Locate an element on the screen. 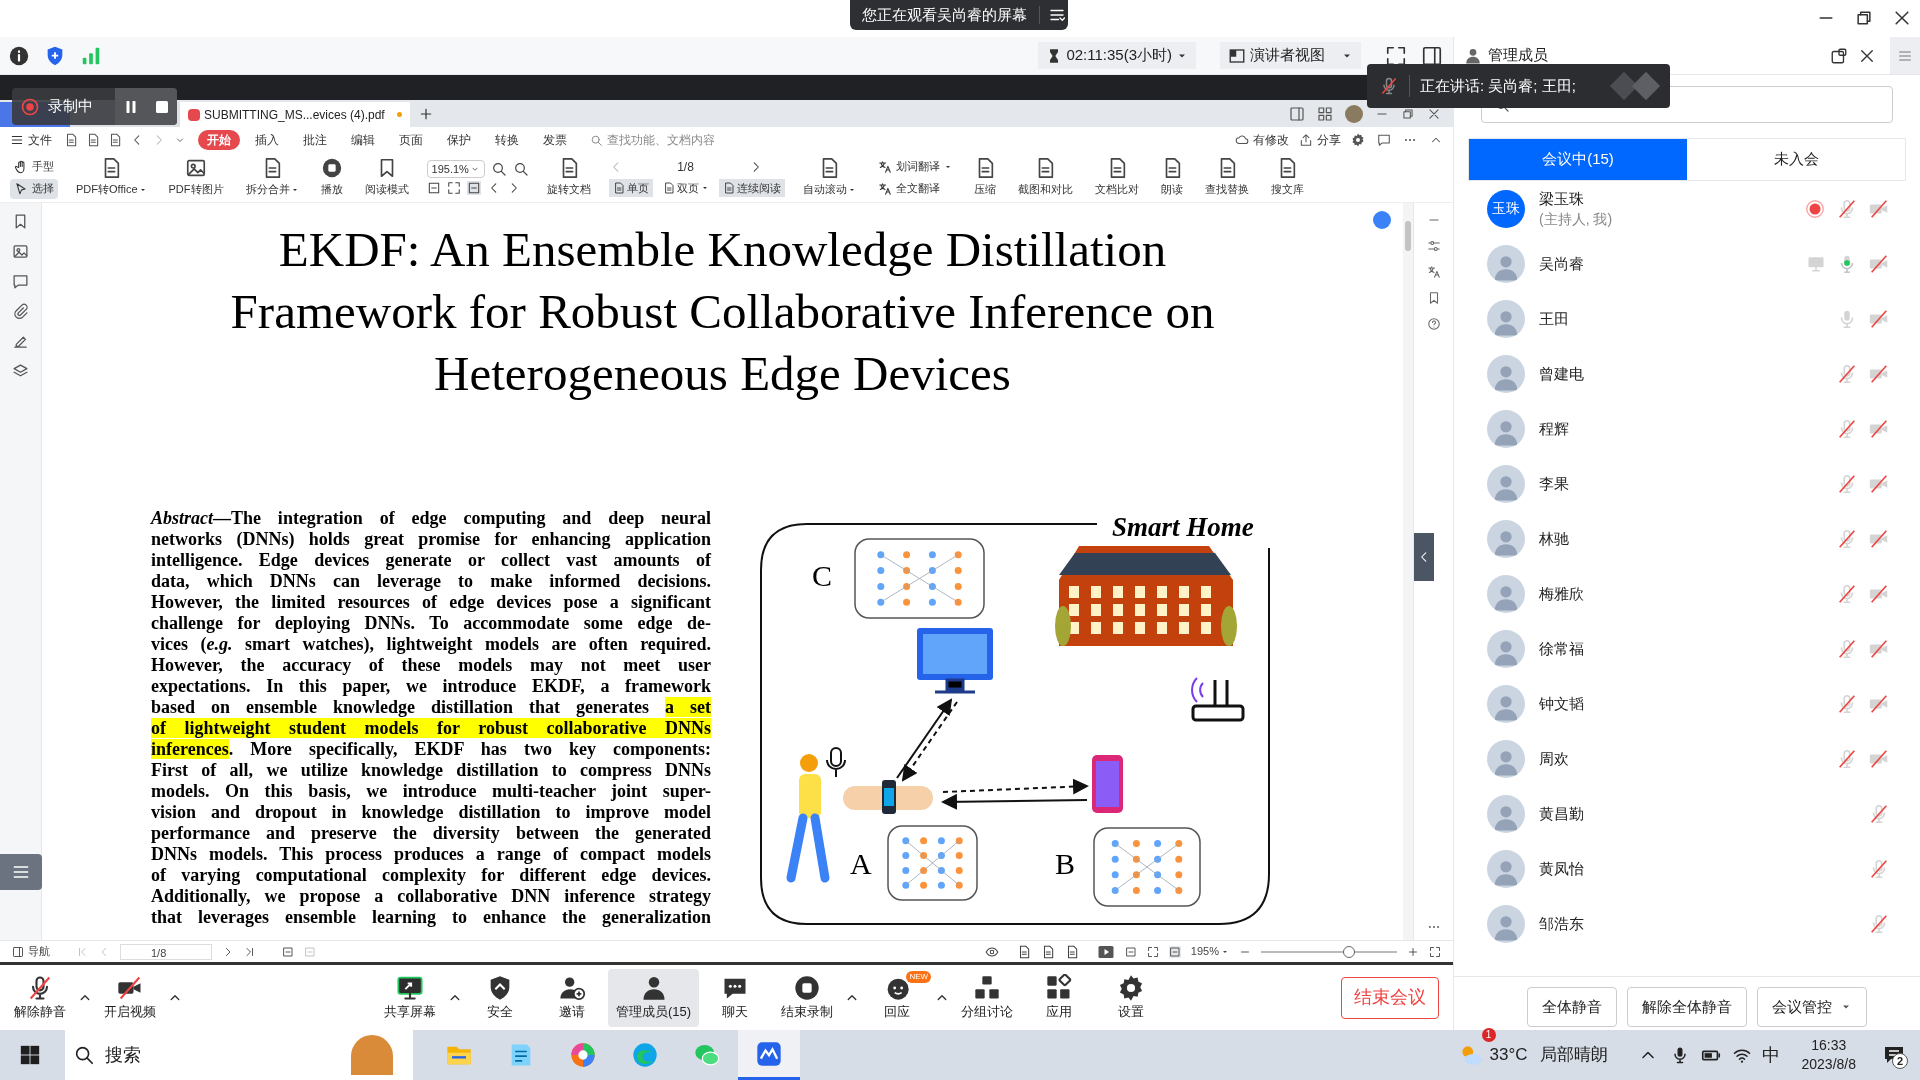 This screenshot has width=1920, height=1080. toolbar-button: 搜文库 is located at coordinates (1287, 177).